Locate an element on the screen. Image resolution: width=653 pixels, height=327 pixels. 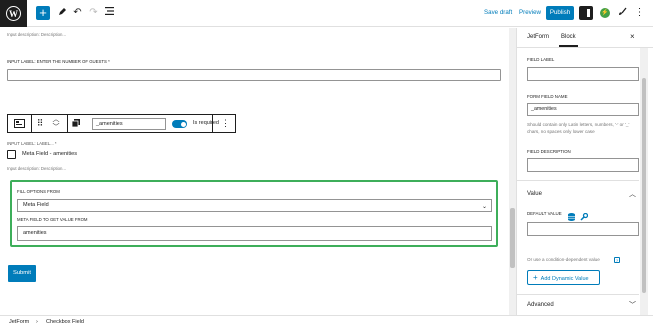
tab-block: Block is located at coordinates (568, 40).